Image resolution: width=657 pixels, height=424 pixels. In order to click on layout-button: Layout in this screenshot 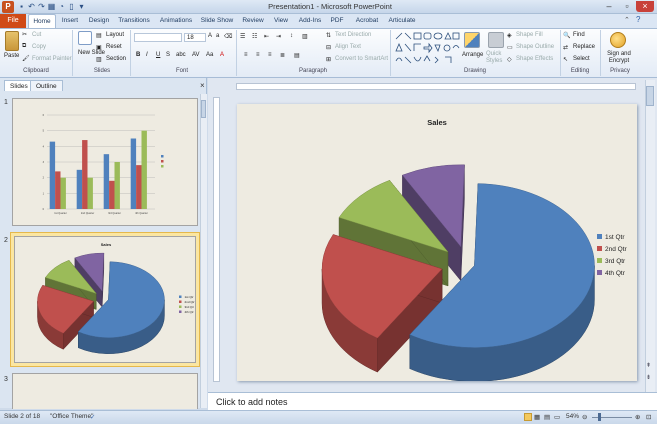, I will do `click(115, 35)`.